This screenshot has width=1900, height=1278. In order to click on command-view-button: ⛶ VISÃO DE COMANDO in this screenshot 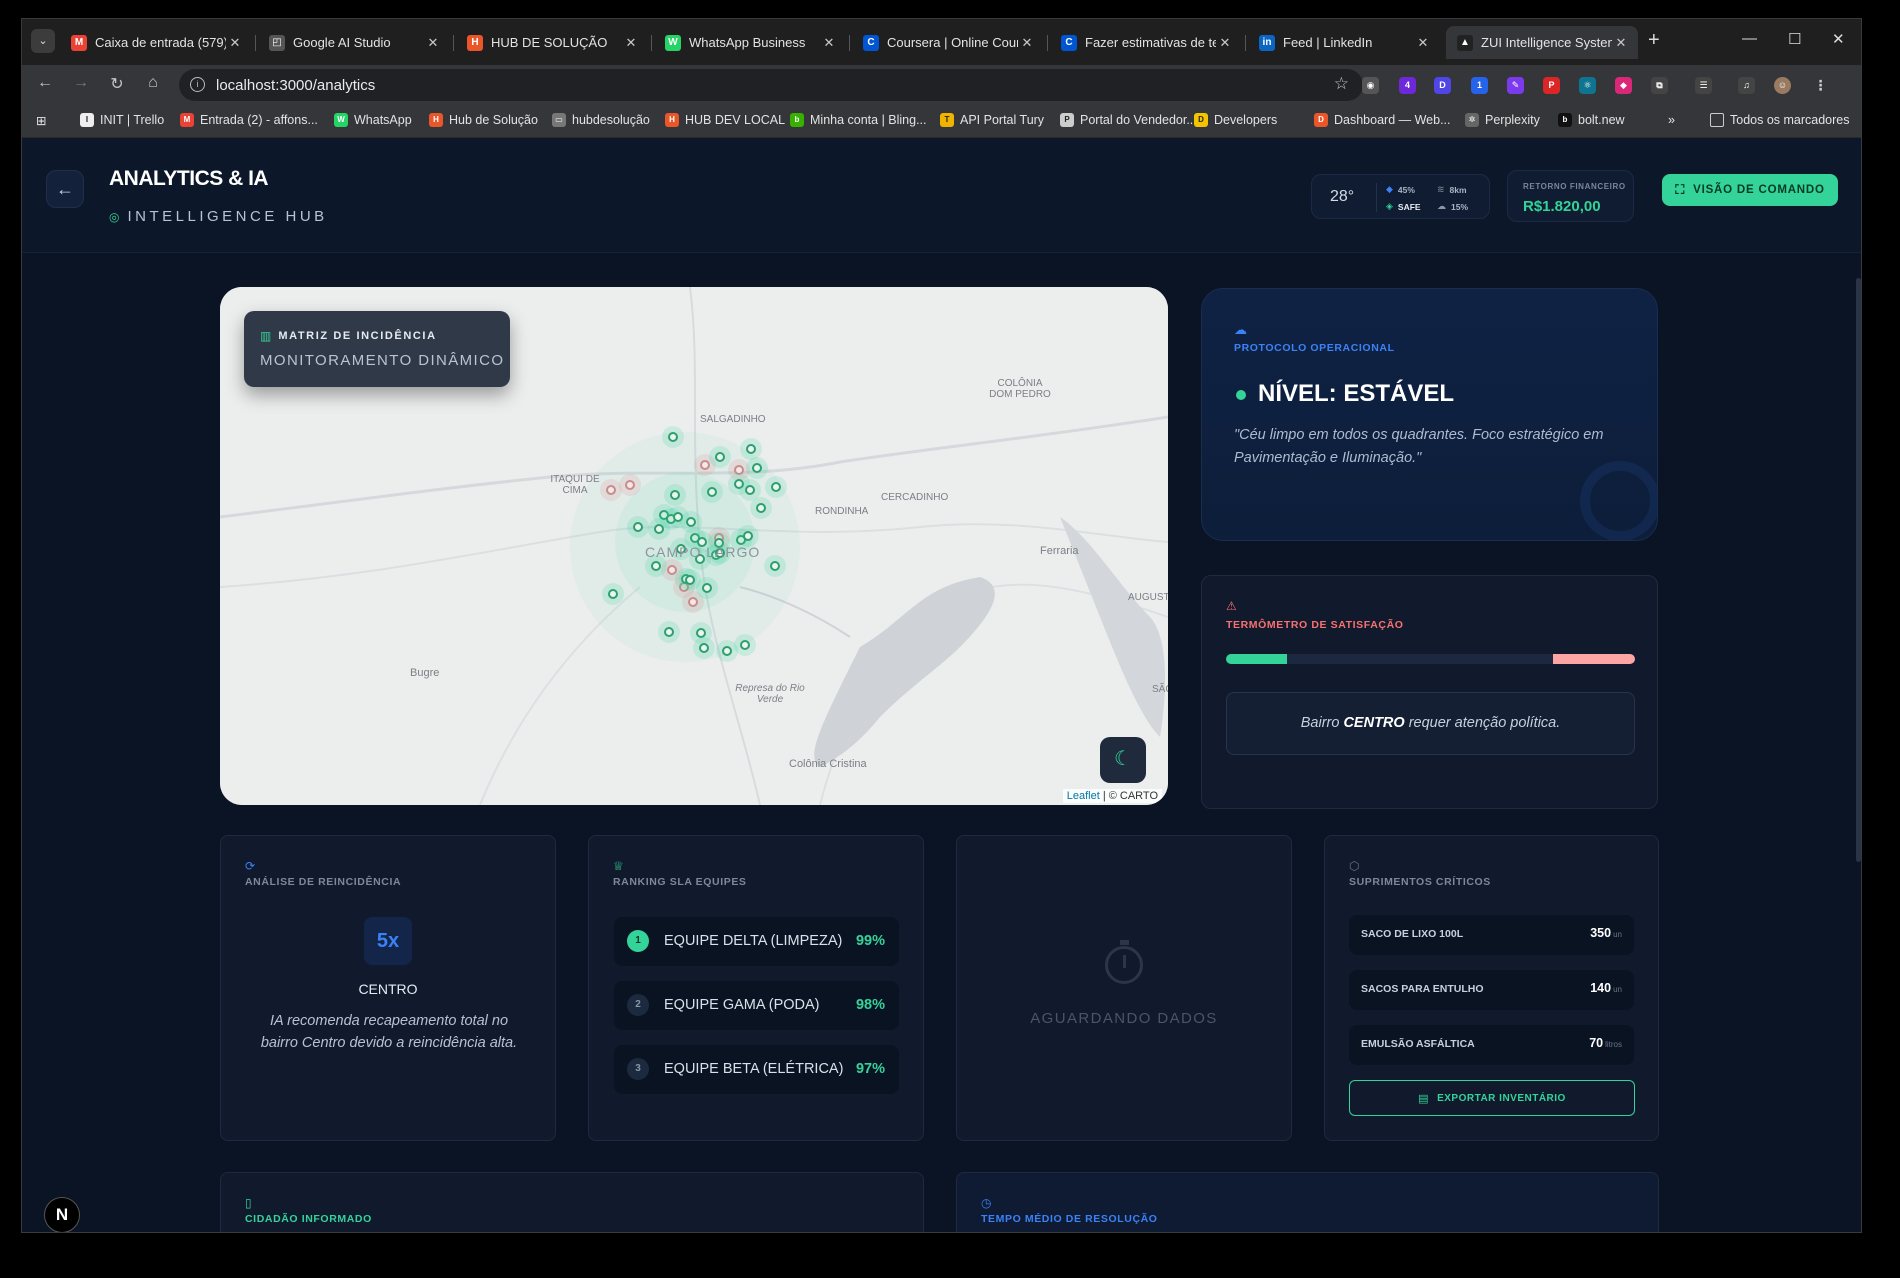, I will do `click(1750, 190)`.